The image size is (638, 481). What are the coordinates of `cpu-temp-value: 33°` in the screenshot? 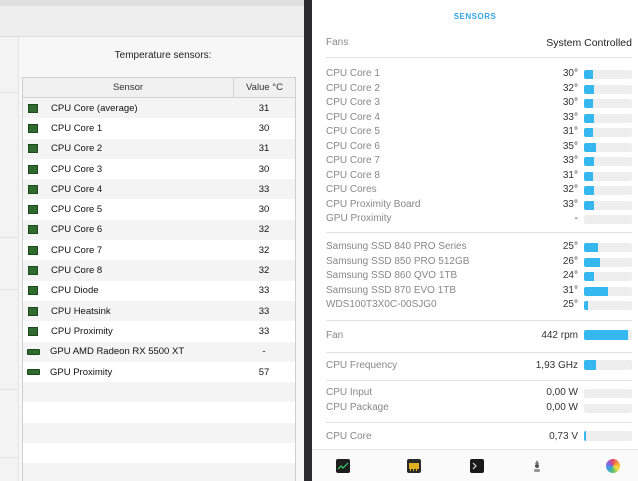 It's located at (570, 117).